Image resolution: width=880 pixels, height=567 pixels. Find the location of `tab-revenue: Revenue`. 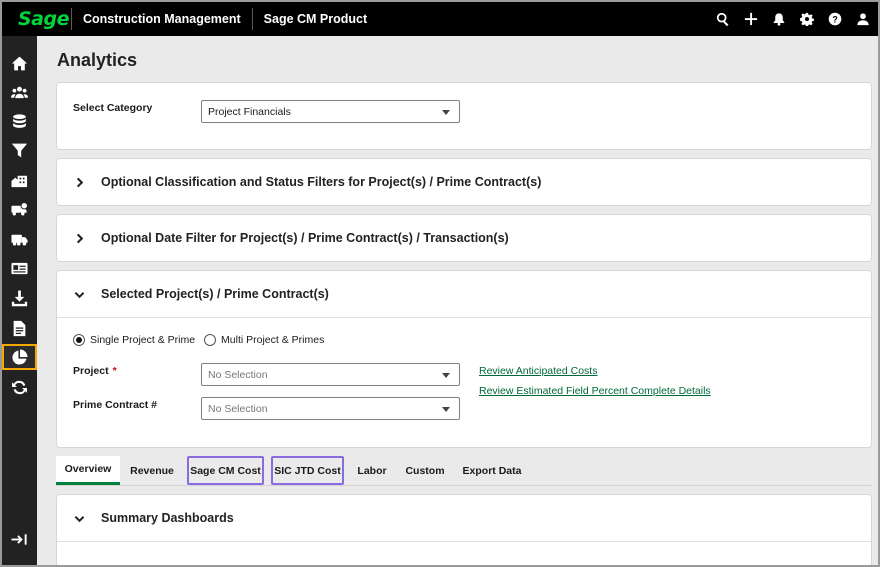

tab-revenue: Revenue is located at coordinates (152, 470).